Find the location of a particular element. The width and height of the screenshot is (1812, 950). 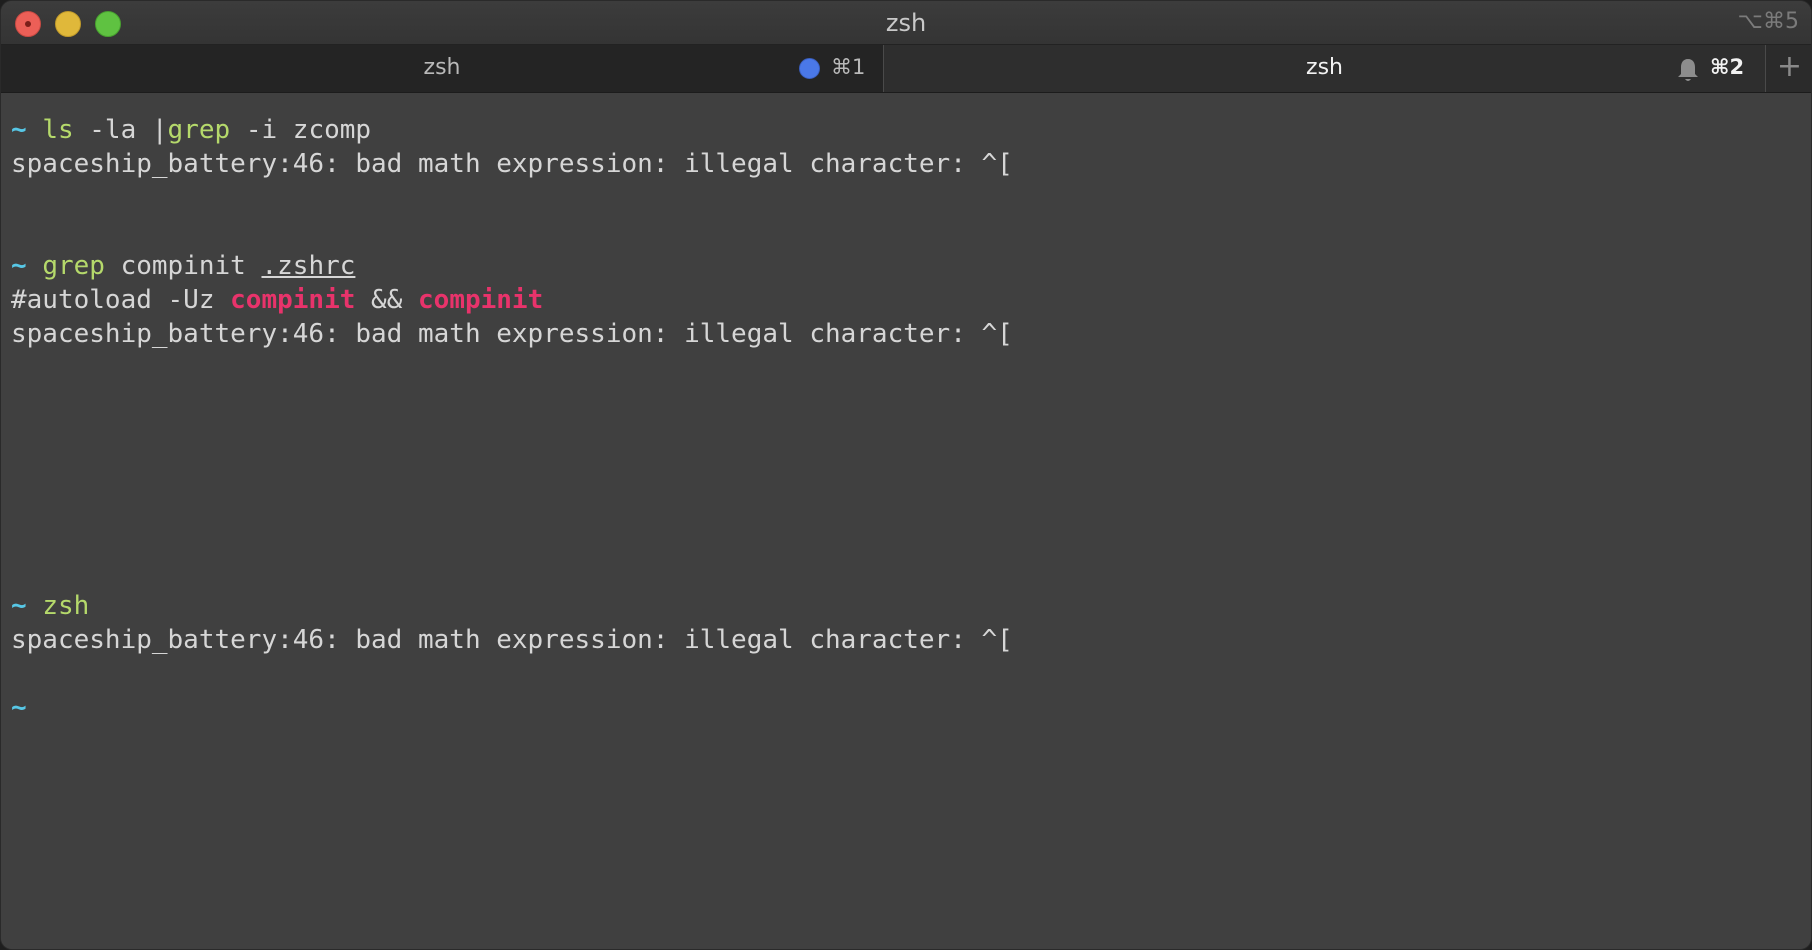

new-tab-button: + is located at coordinates (1788, 68).